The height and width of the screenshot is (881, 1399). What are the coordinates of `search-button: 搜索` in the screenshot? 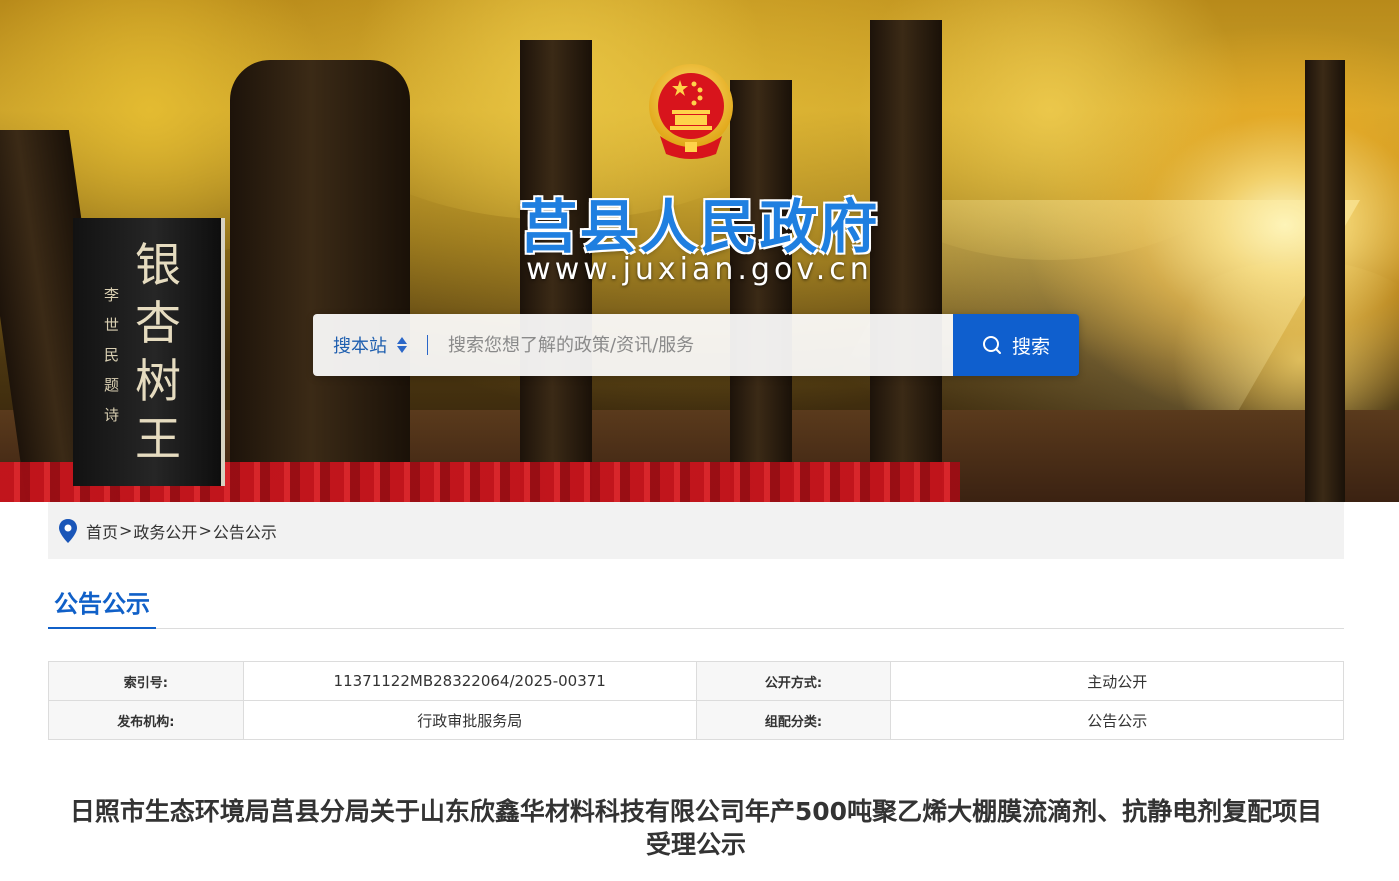 It's located at (1016, 345).